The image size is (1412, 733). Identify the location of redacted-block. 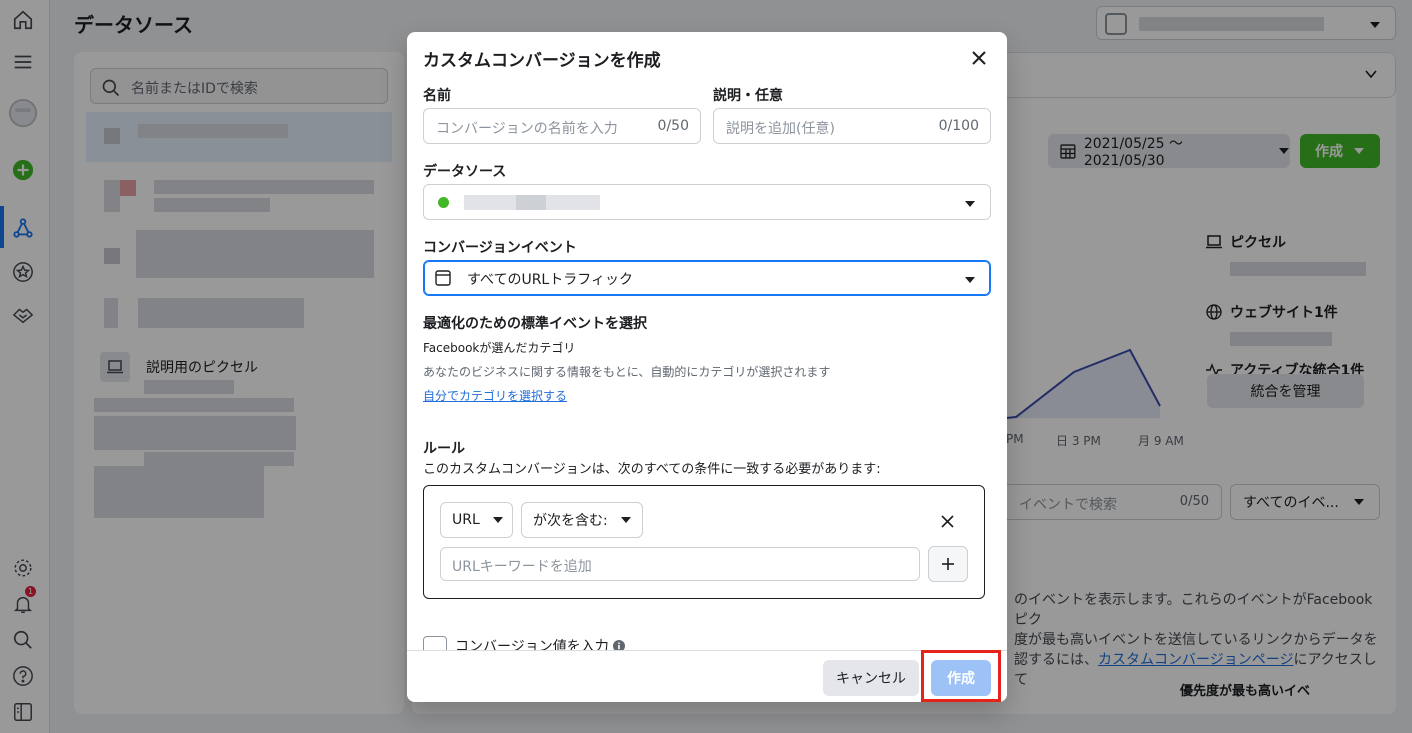
(531, 202).